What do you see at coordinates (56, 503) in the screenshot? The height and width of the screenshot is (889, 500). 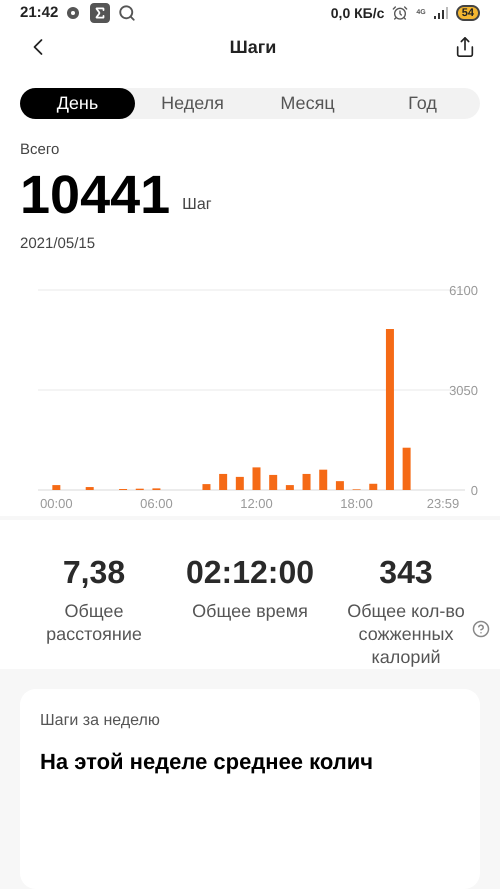 I see `axis-label: 00:00` at bounding box center [56, 503].